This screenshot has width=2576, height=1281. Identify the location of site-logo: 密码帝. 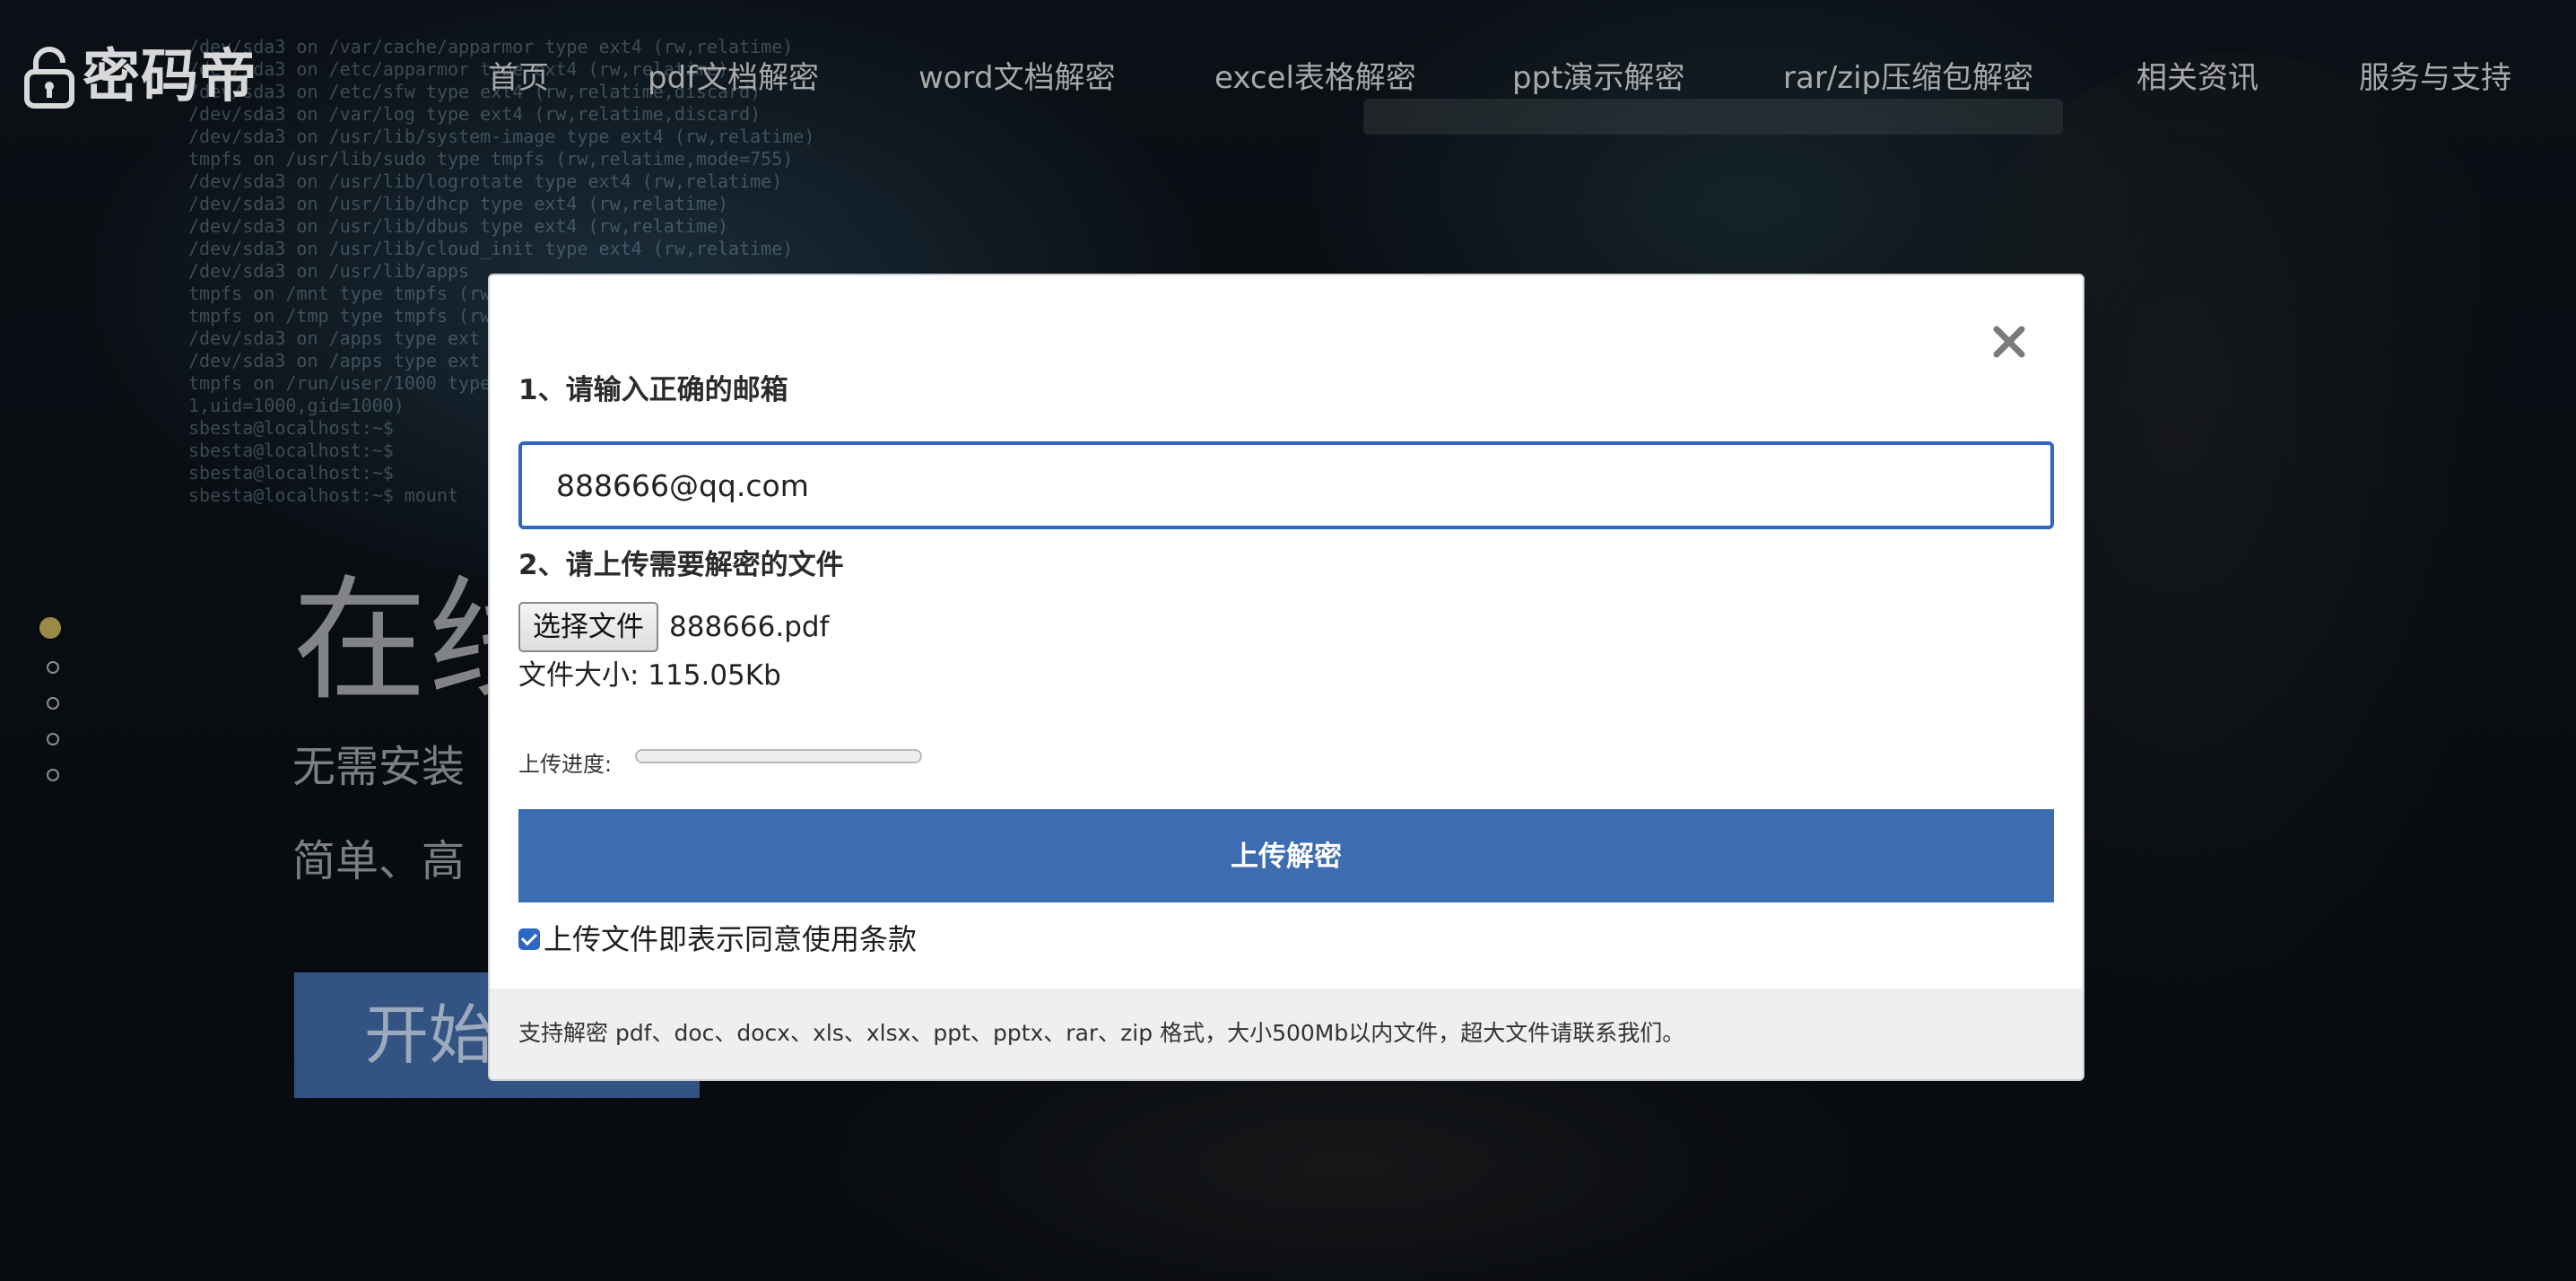
(140, 77).